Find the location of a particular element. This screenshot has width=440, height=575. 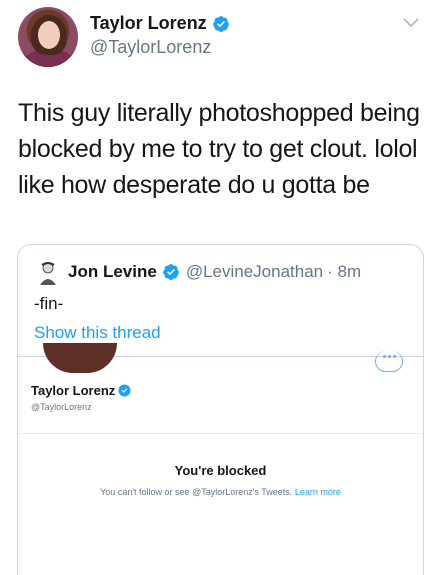

avatar-face is located at coordinates (49, 35).